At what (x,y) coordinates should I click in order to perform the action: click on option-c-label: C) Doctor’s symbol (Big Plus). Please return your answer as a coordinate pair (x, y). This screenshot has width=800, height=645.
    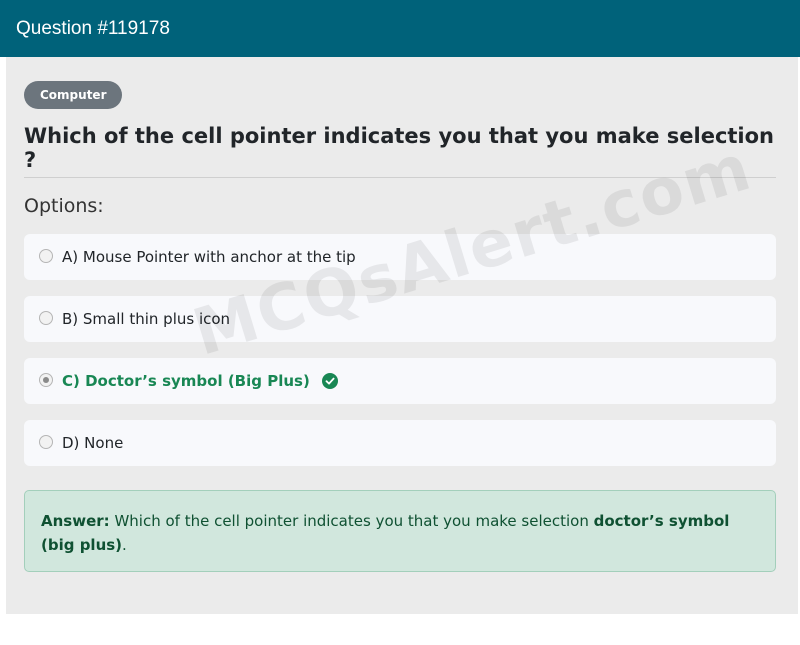
    Looking at the image, I should click on (186, 381).